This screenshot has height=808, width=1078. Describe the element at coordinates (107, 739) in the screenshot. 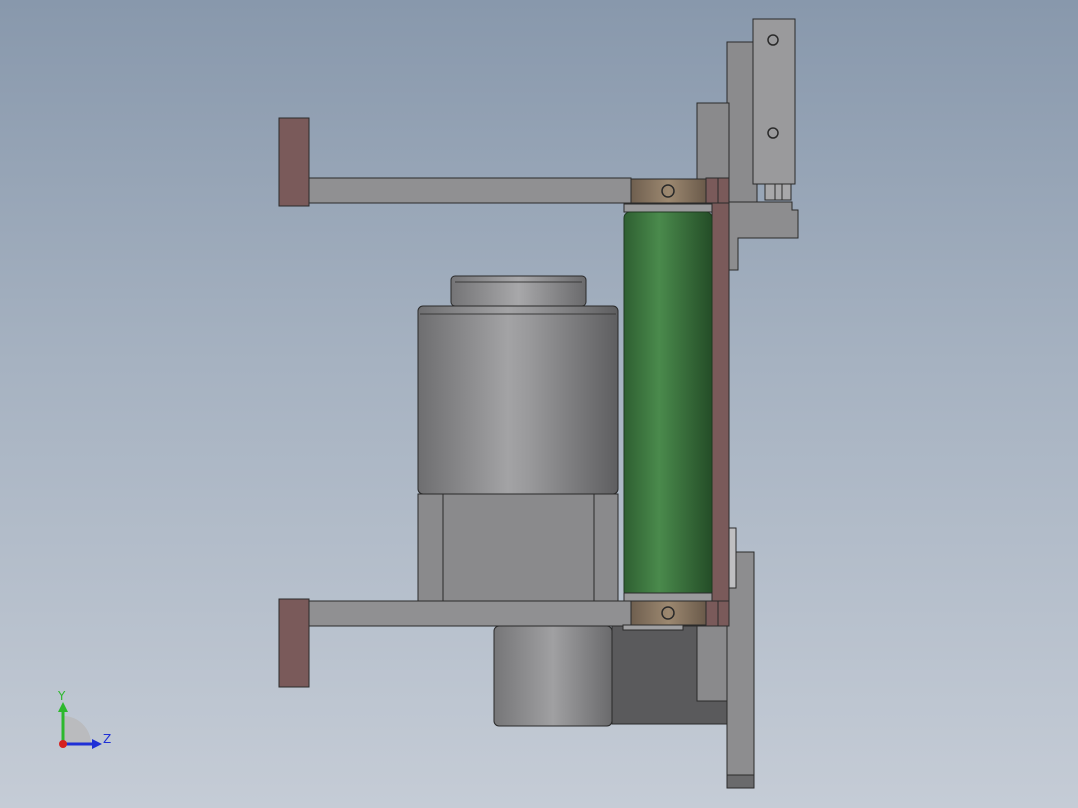

I see `z-axis-label: Z` at that location.